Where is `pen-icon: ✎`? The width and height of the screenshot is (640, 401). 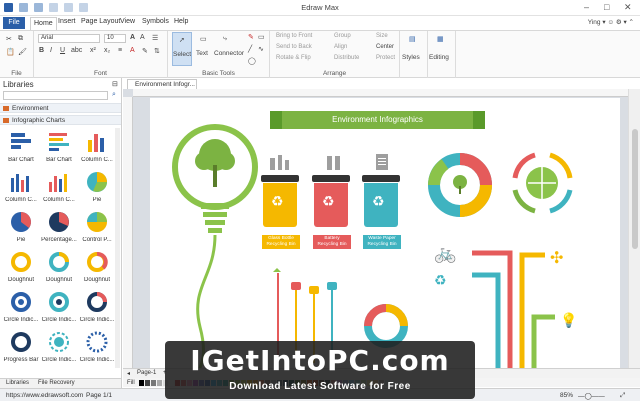
pen-icon: ✎ is located at coordinates (251, 37).